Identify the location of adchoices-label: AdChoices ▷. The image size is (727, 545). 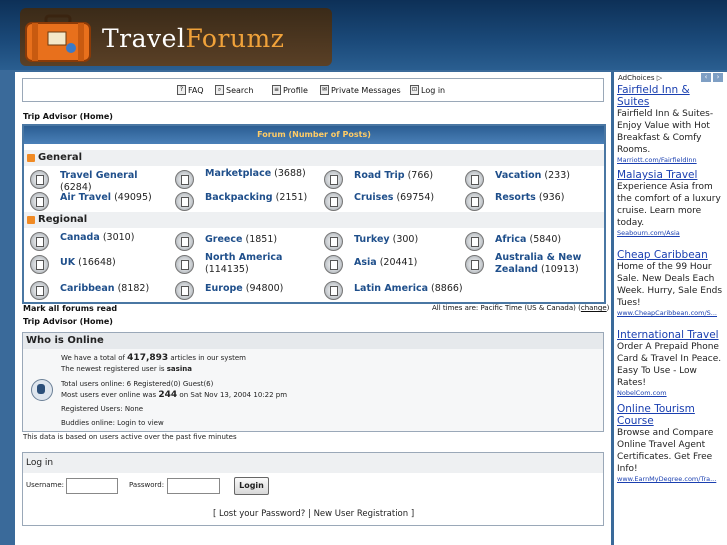
(640, 78).